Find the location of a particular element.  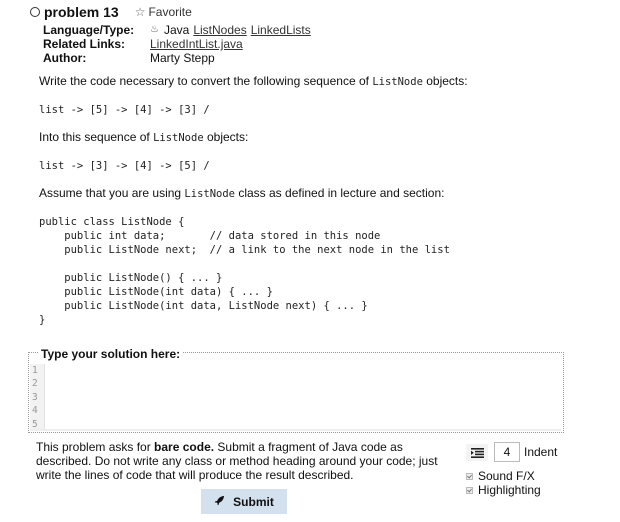

text: This problem asks for is located at coordinates (95, 447).